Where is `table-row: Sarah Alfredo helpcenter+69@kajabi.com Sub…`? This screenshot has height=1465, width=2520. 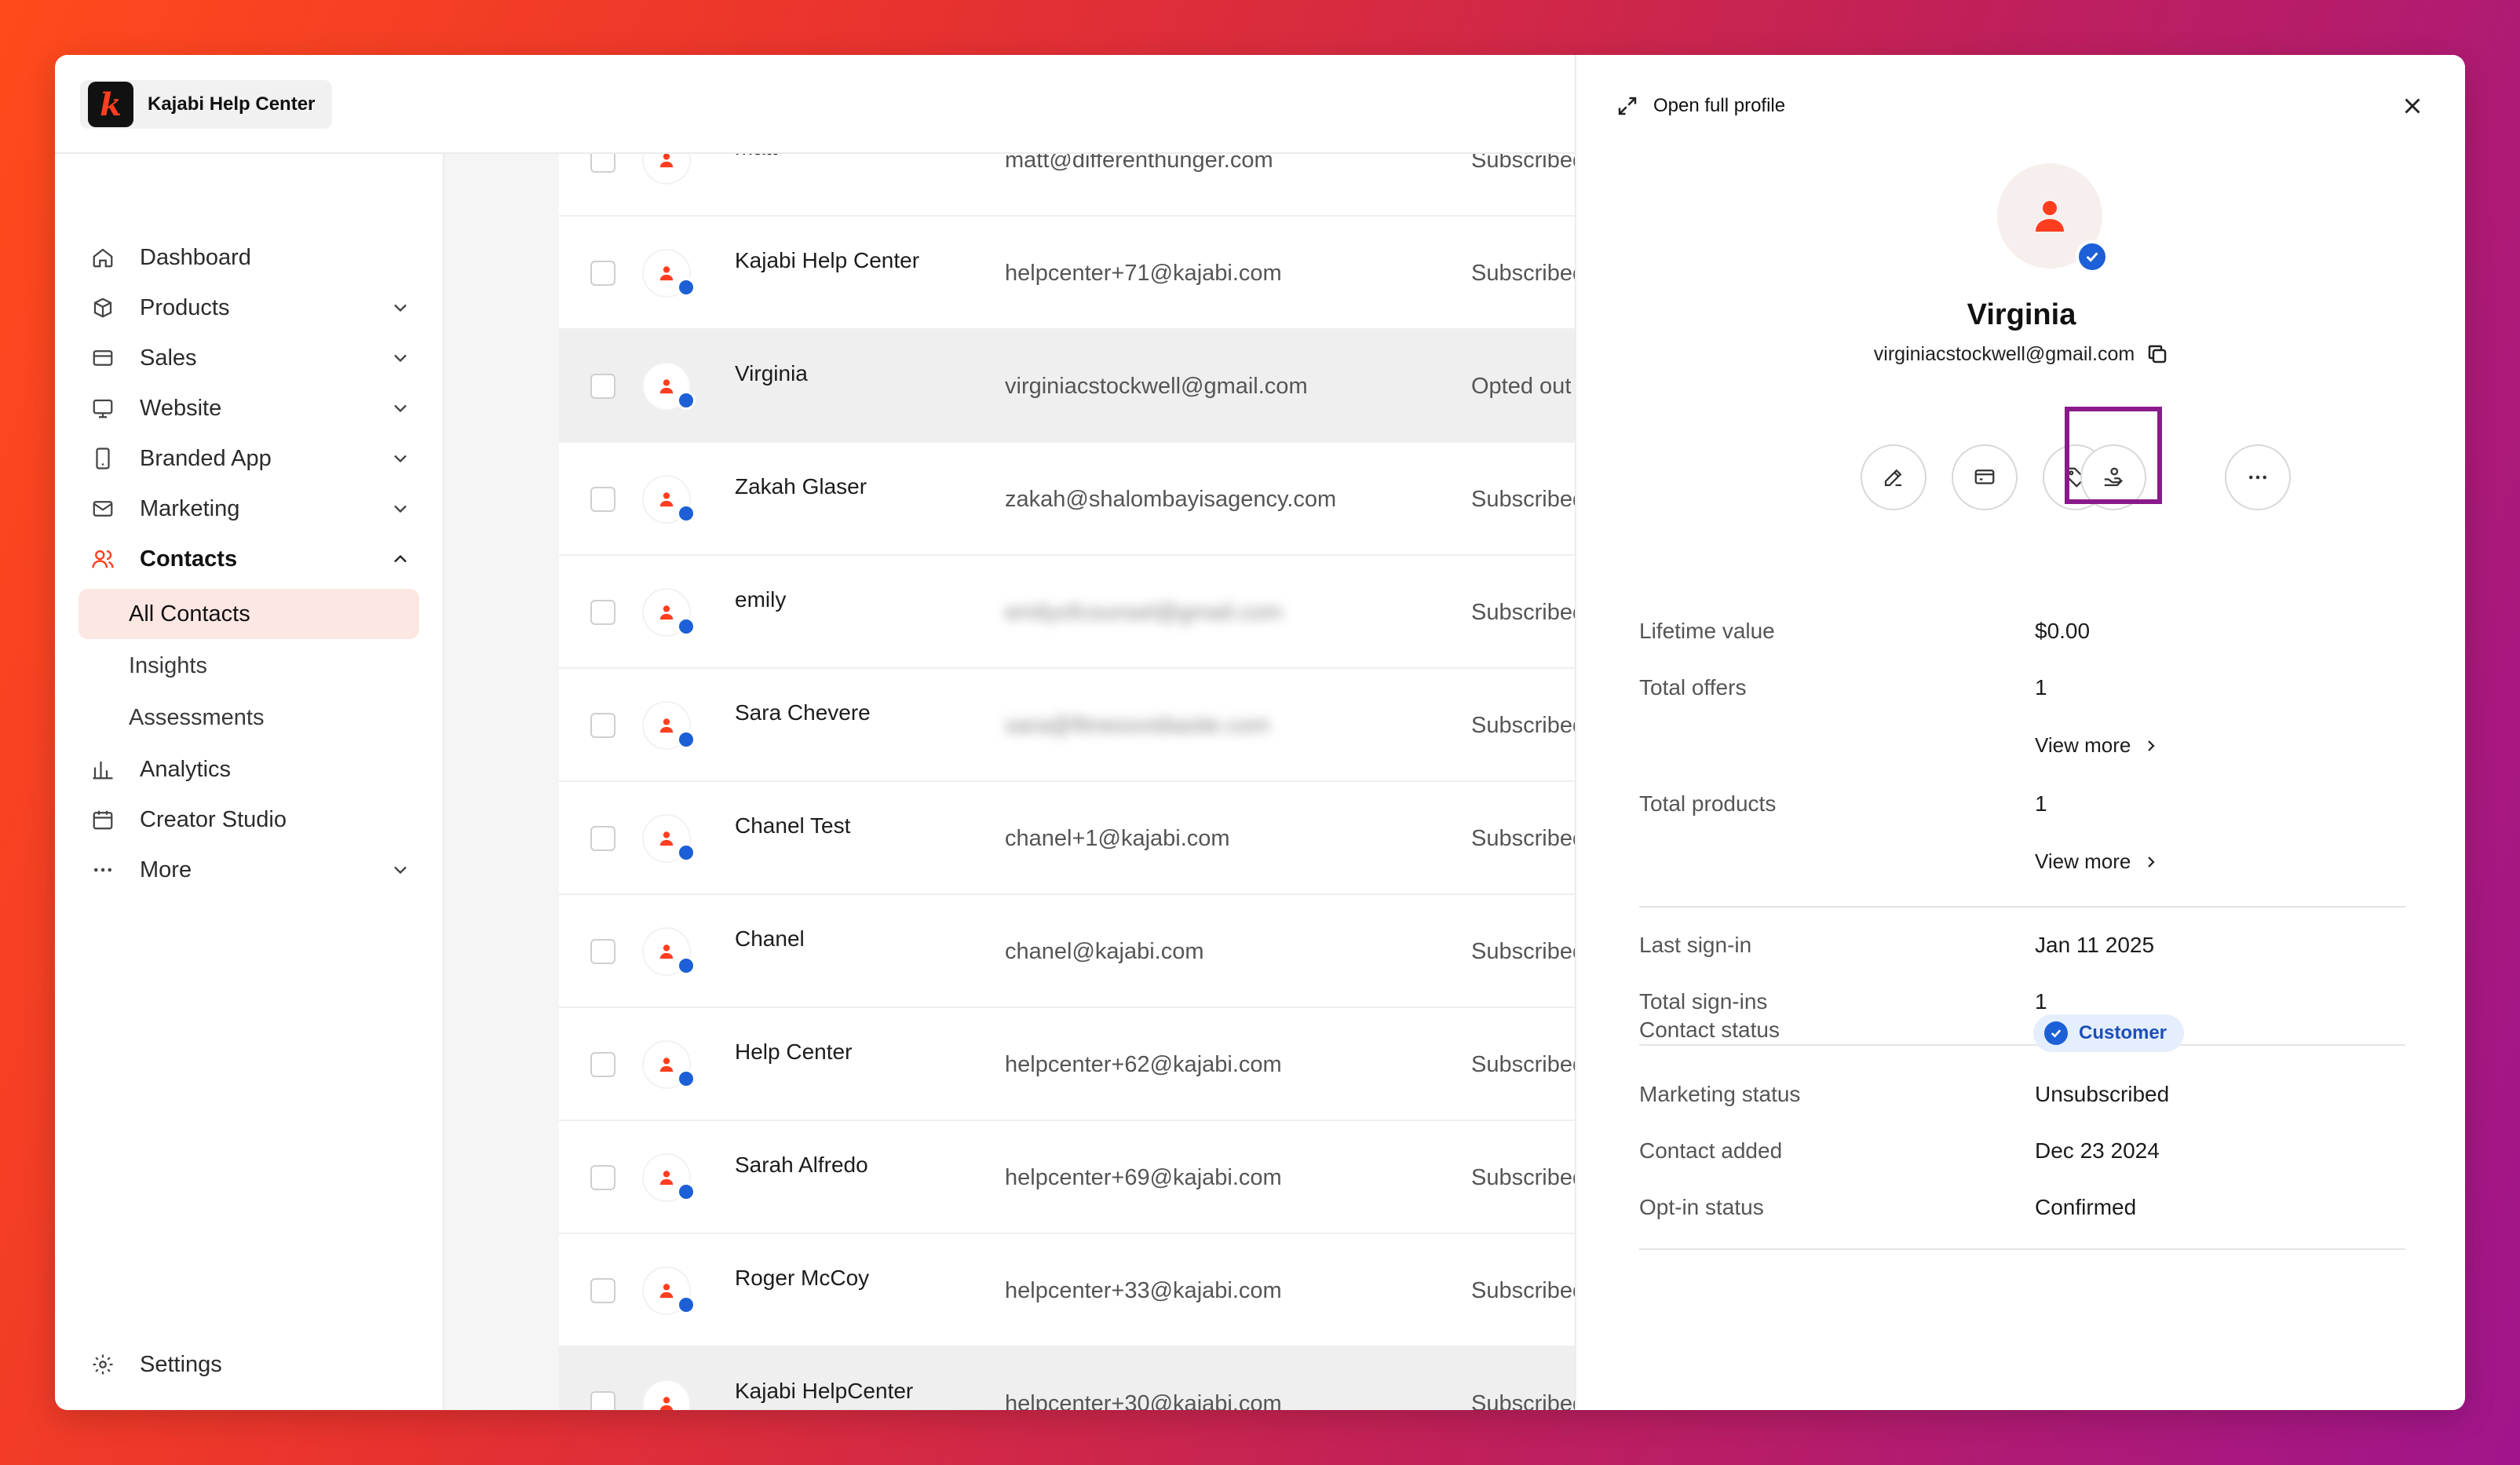 table-row: Sarah Alfredo helpcenter+69@kajabi.com Sub… is located at coordinates (1067, 1177).